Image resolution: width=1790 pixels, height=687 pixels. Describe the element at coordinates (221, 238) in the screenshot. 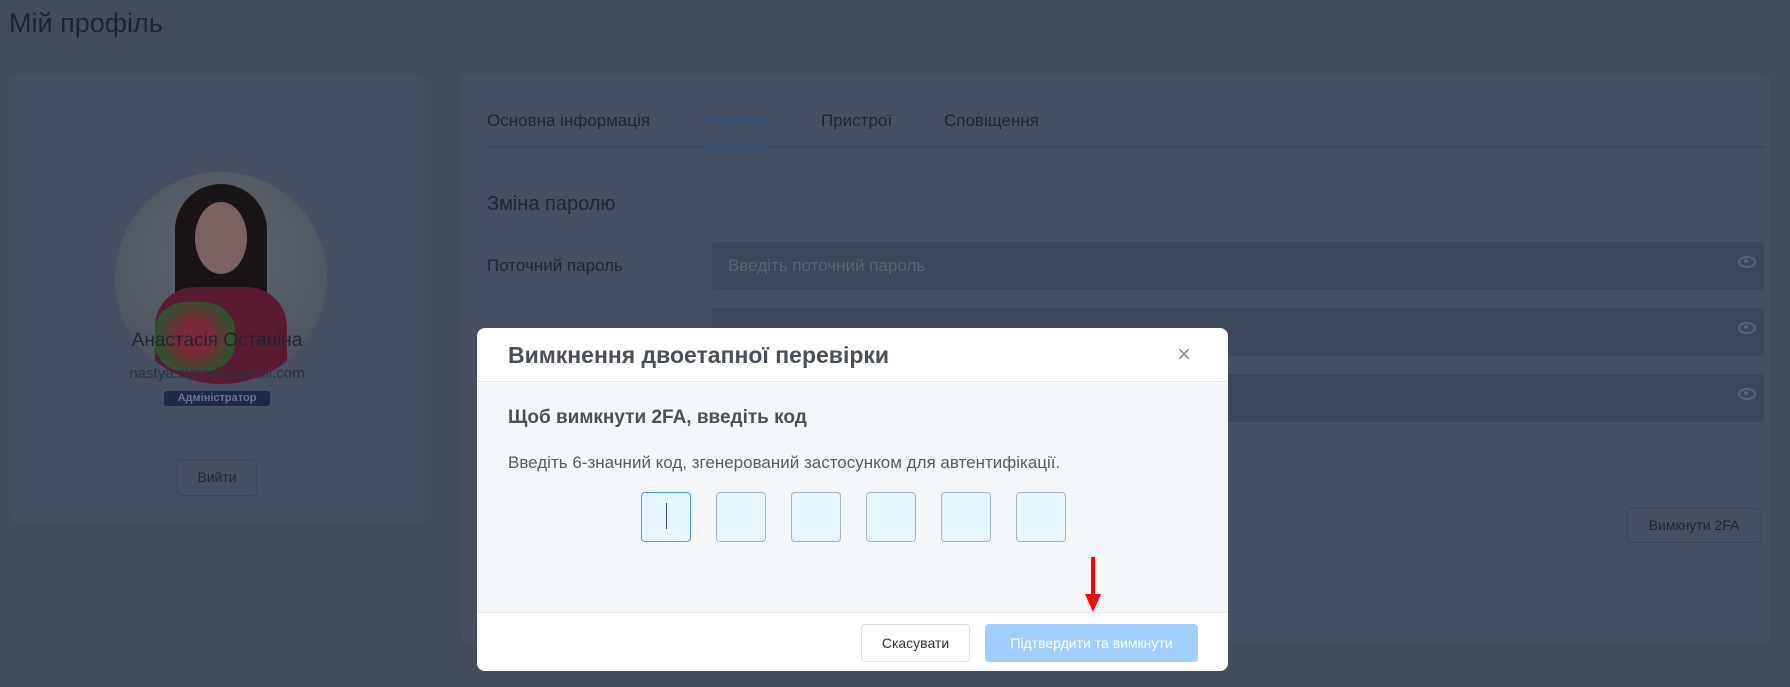

I see `avatar-face` at that location.